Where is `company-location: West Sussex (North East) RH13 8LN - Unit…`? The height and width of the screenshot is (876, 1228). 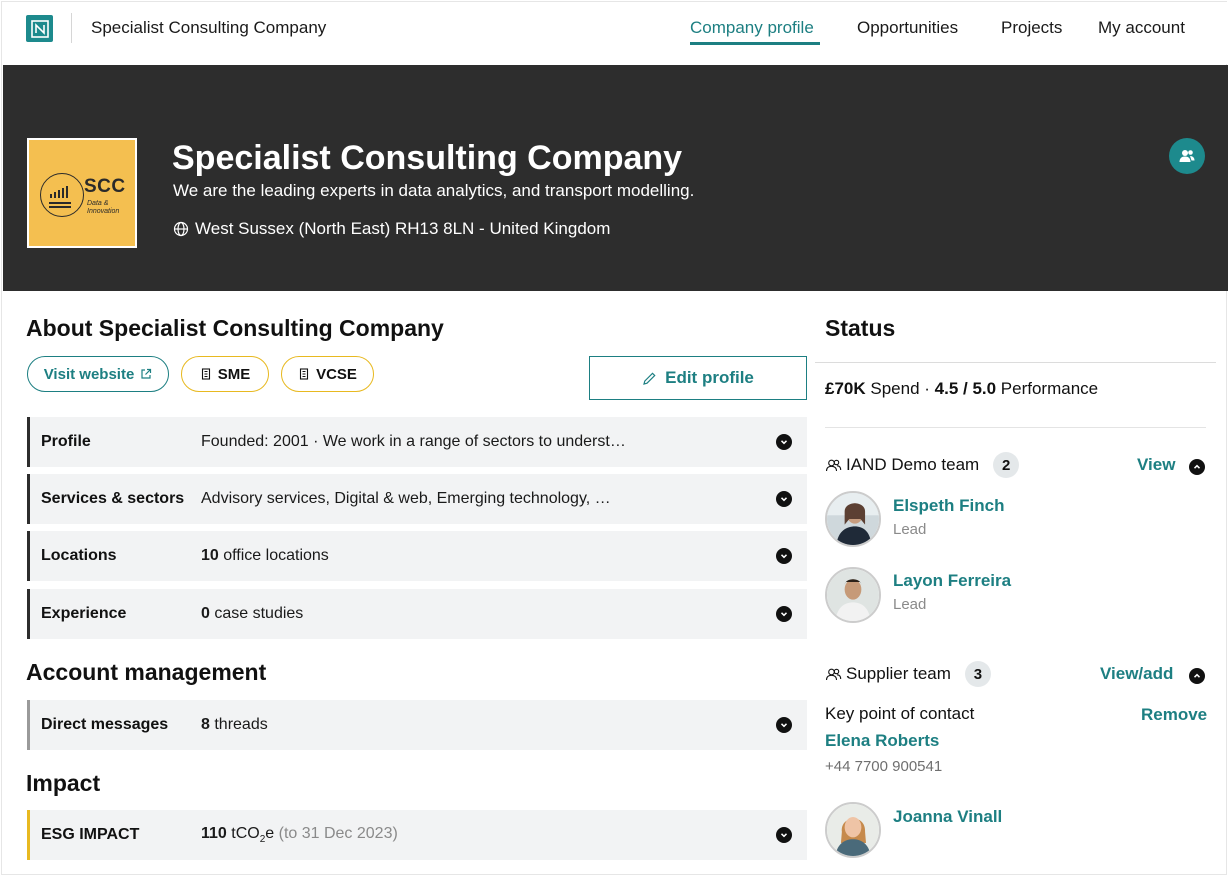
company-location: West Sussex (North East) RH13 8LN - Unit… is located at coordinates (391, 229).